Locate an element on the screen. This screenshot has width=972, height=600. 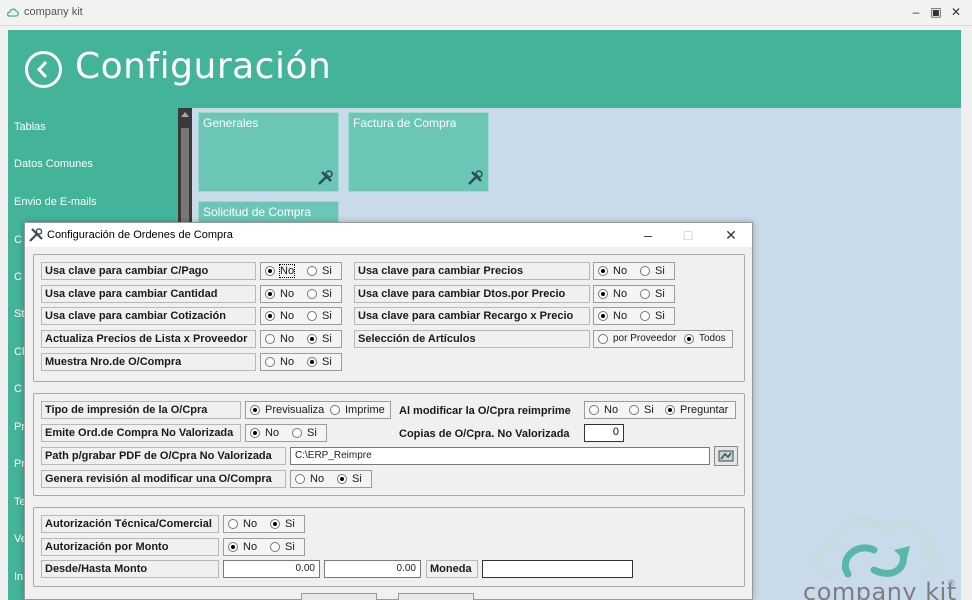
row-label: Al modificar la O/Cpra reimprime is located at coordinates (485, 411).